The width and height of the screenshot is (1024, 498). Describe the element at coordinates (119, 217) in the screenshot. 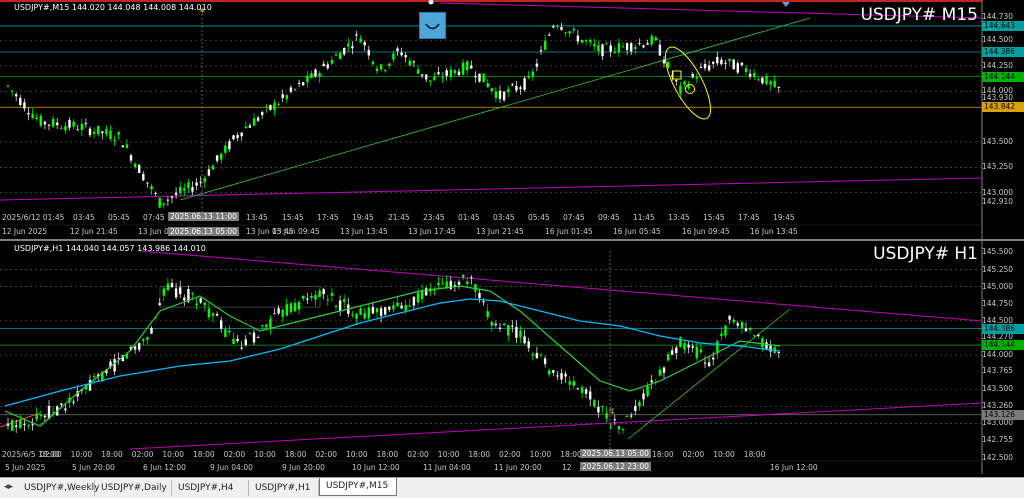

I see `m15-time-label: 05:45` at that location.